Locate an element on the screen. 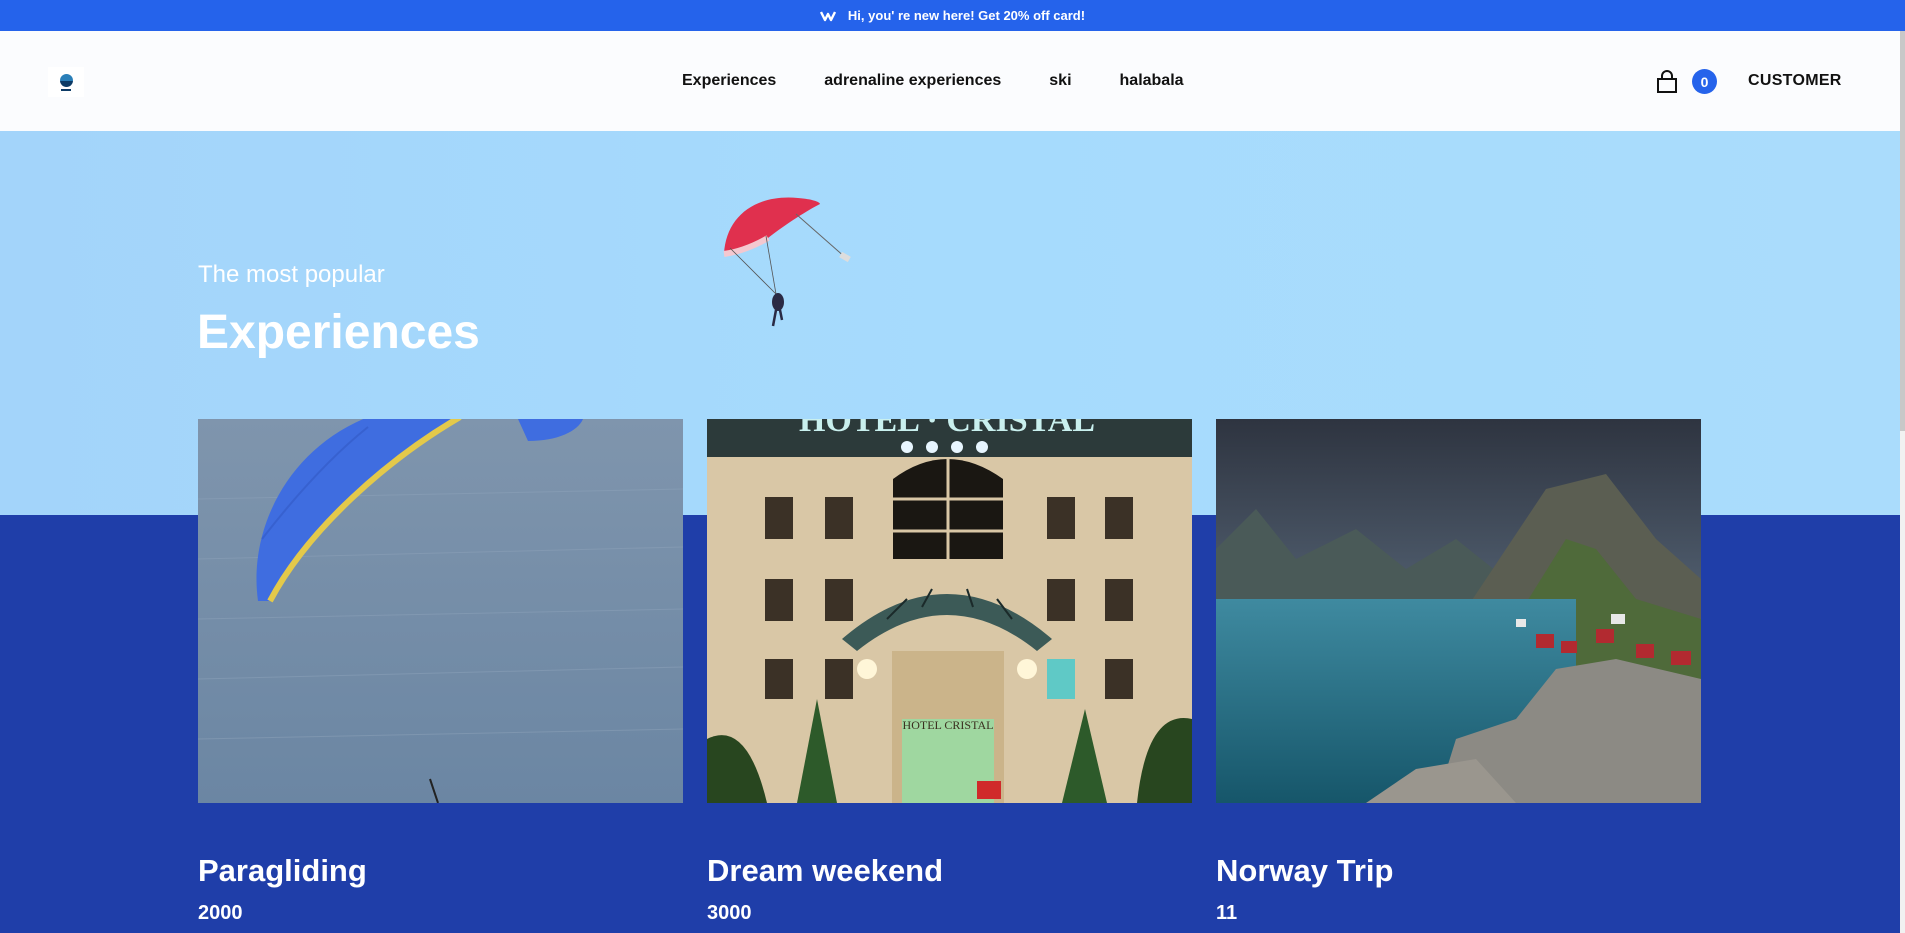 This screenshot has width=1905, height=933. hero-title: Experiences is located at coordinates (338, 332).